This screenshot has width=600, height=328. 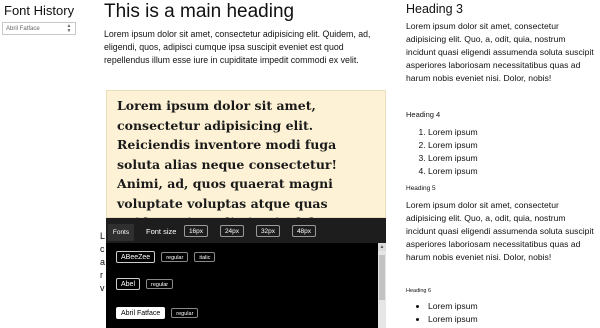 What do you see at coordinates (421, 188) in the screenshot?
I see `heading-5: Heading 5` at bounding box center [421, 188].